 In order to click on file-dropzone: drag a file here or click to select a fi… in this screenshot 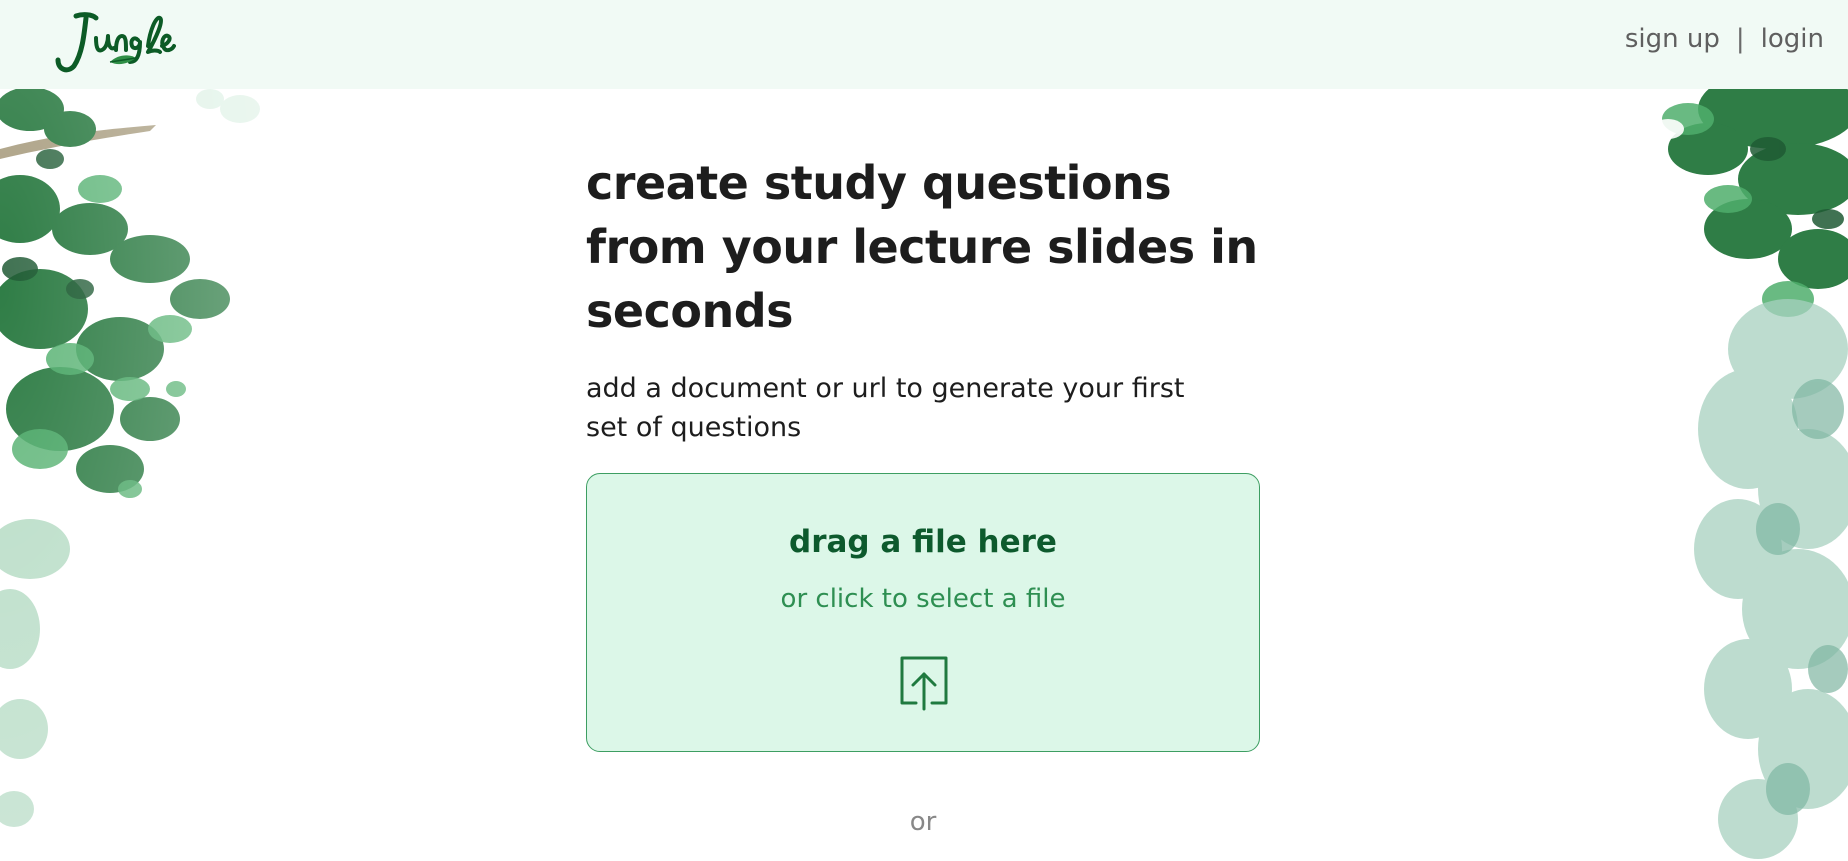, I will do `click(923, 612)`.